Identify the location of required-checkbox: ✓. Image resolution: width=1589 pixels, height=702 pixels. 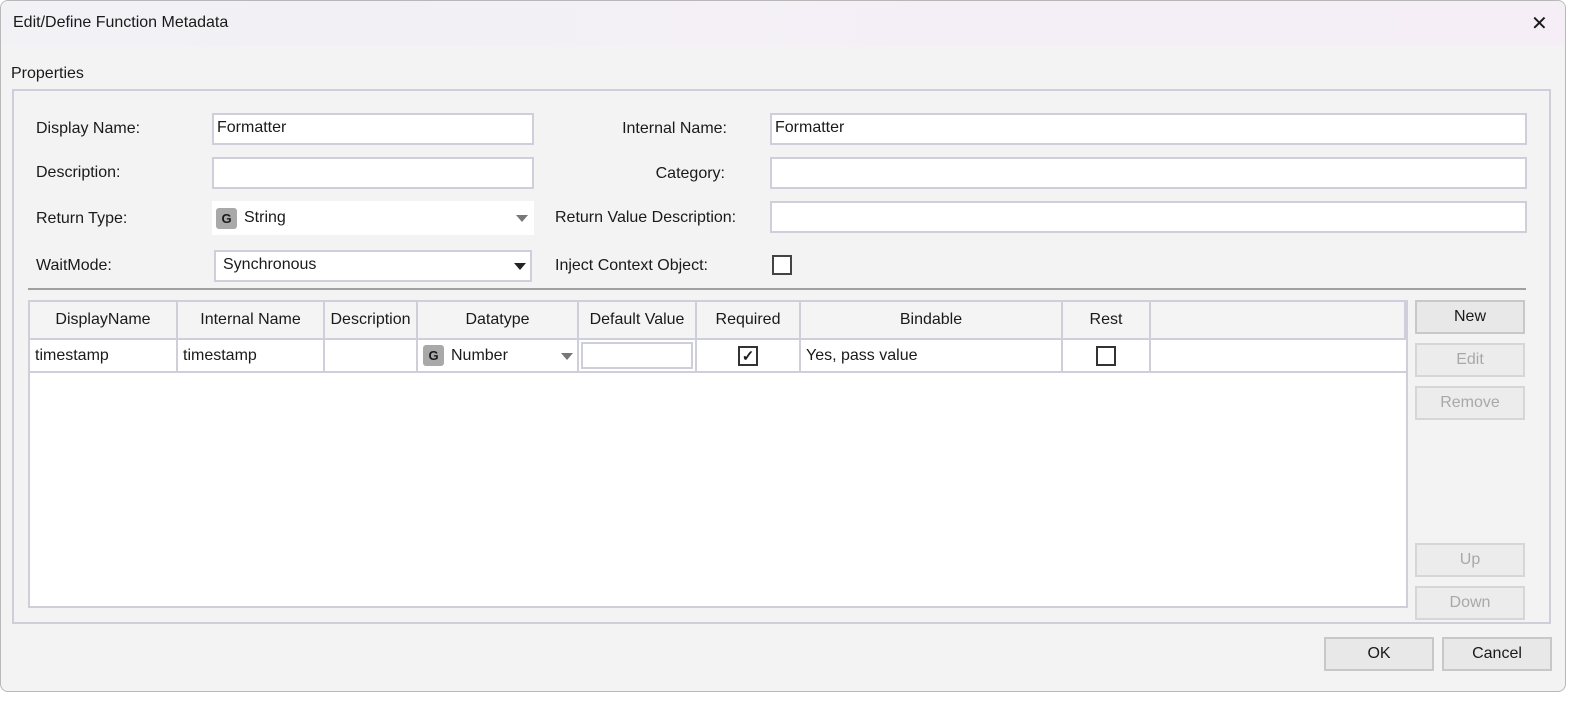
(748, 355).